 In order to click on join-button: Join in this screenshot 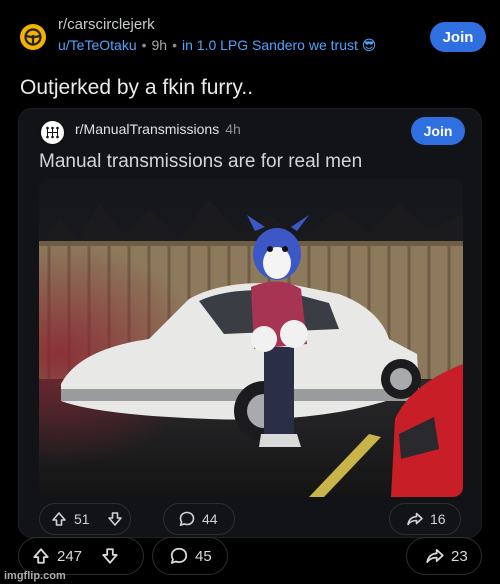, I will do `click(458, 37)`.